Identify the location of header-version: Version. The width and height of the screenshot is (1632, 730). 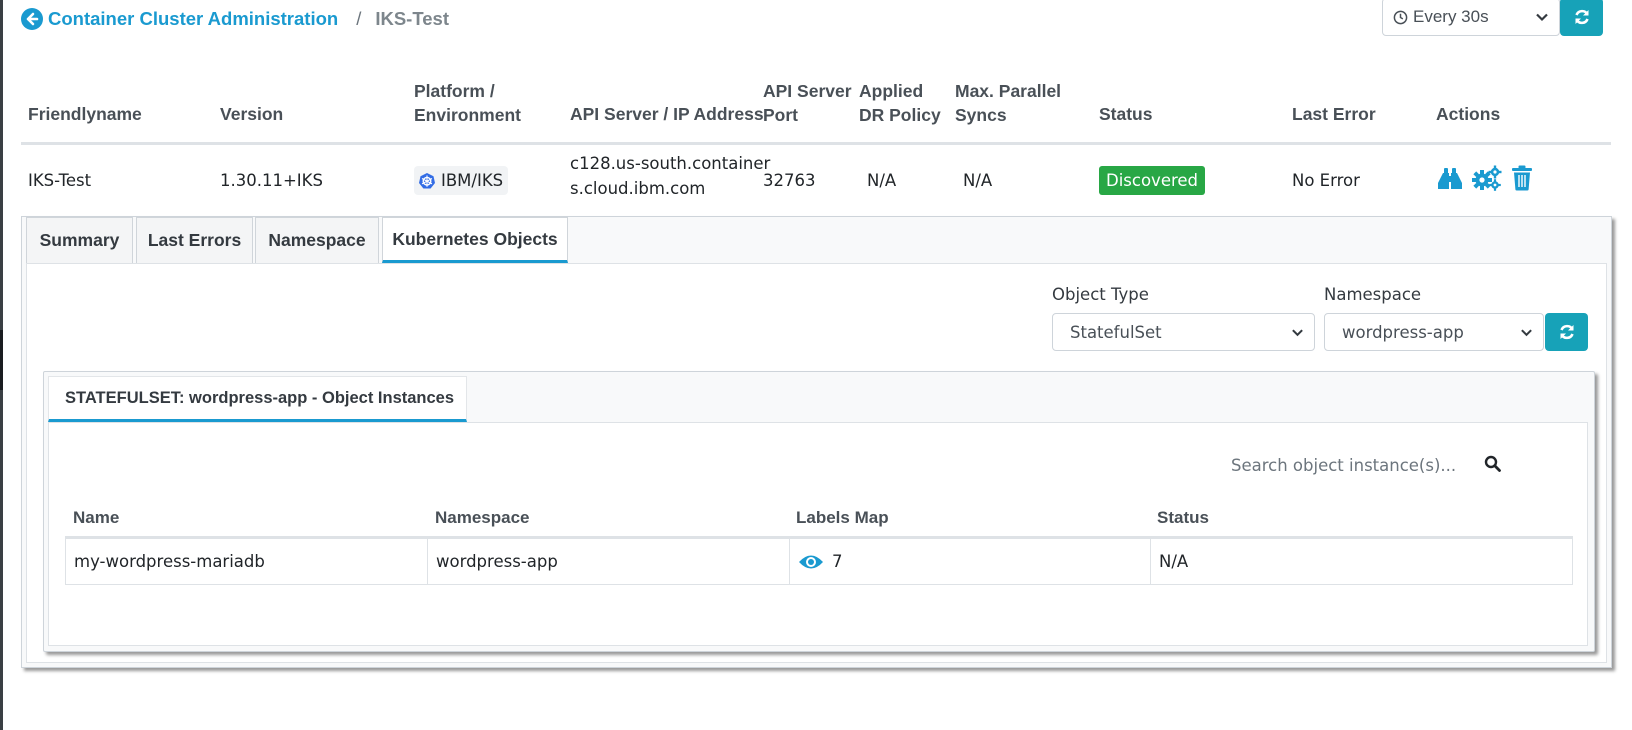
(252, 114).